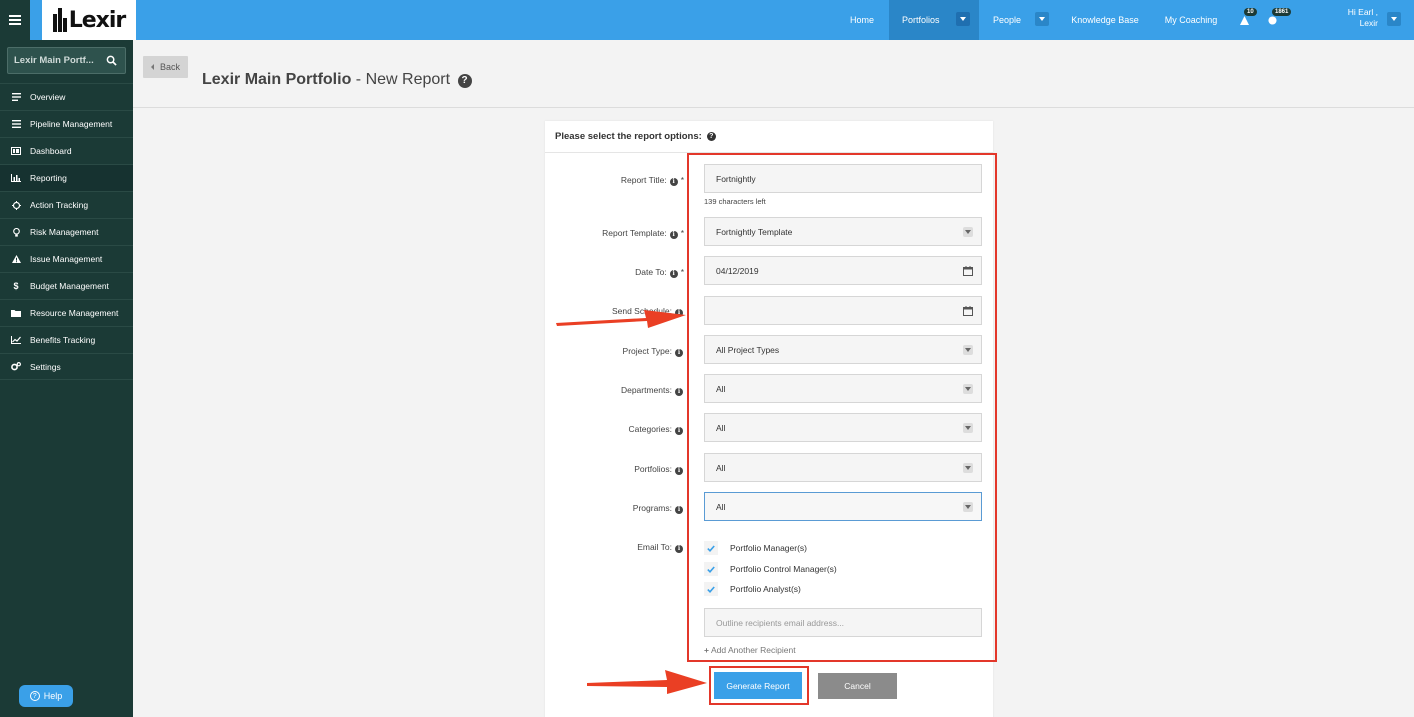 Image resolution: width=1414 pixels, height=717 pixels. What do you see at coordinates (66, 285) in the screenshot?
I see `sidebar-item-budget-management: $ Budget Management` at bounding box center [66, 285].